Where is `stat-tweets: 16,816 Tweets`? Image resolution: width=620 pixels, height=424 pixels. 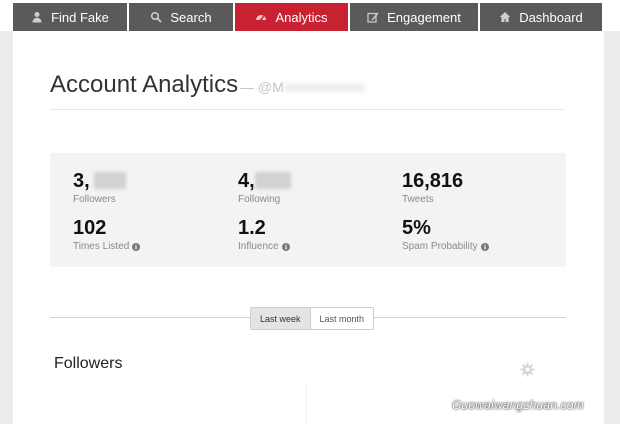
stat-tweets: 16,816 Tweets is located at coordinates (432, 188).